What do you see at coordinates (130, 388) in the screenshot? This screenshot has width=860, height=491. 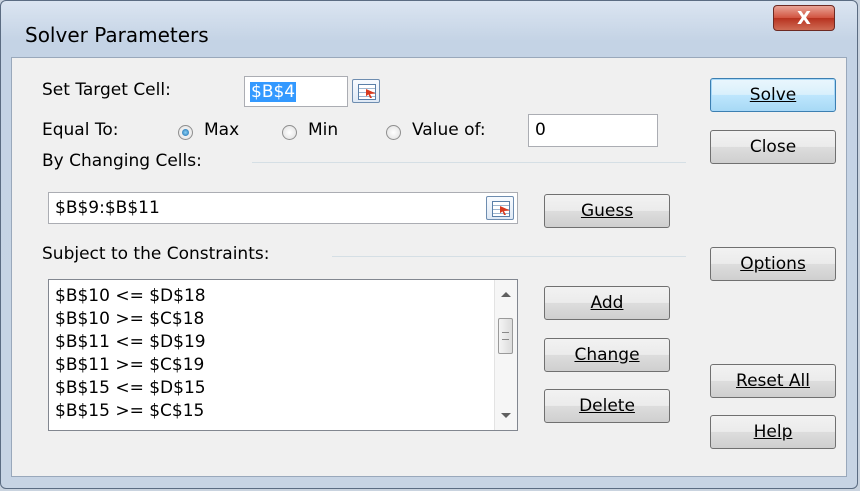 I see `list-item: $B$15 <= $D$15` at bounding box center [130, 388].